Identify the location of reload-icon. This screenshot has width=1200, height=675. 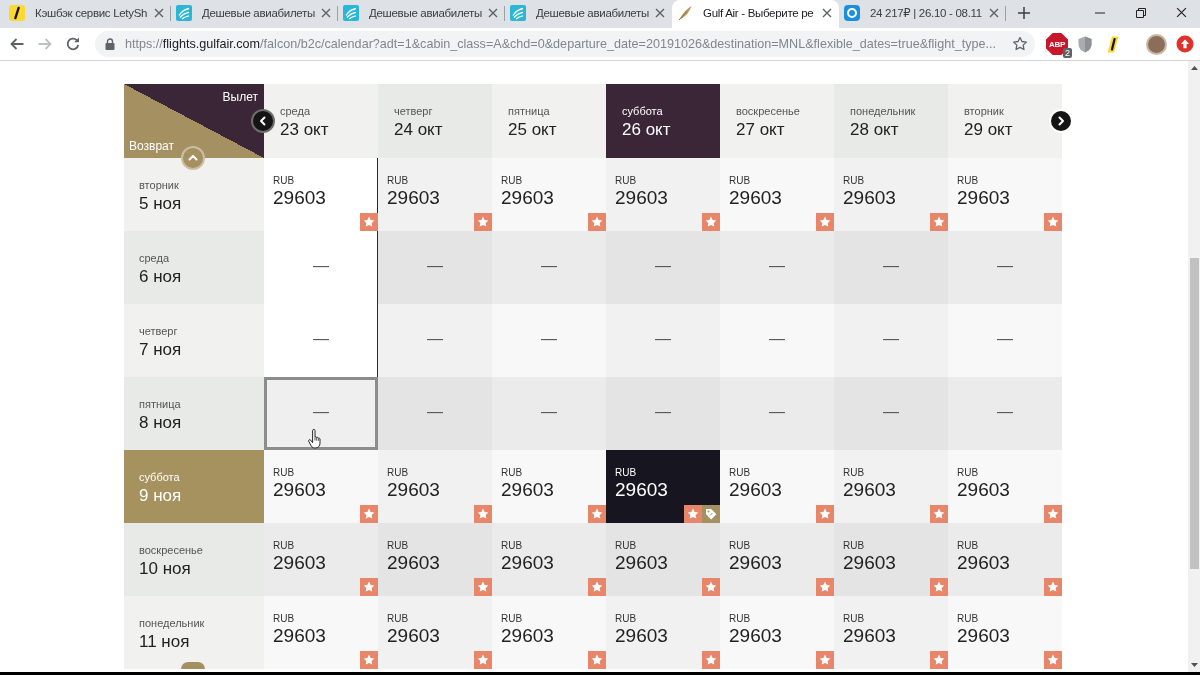
(73, 44).